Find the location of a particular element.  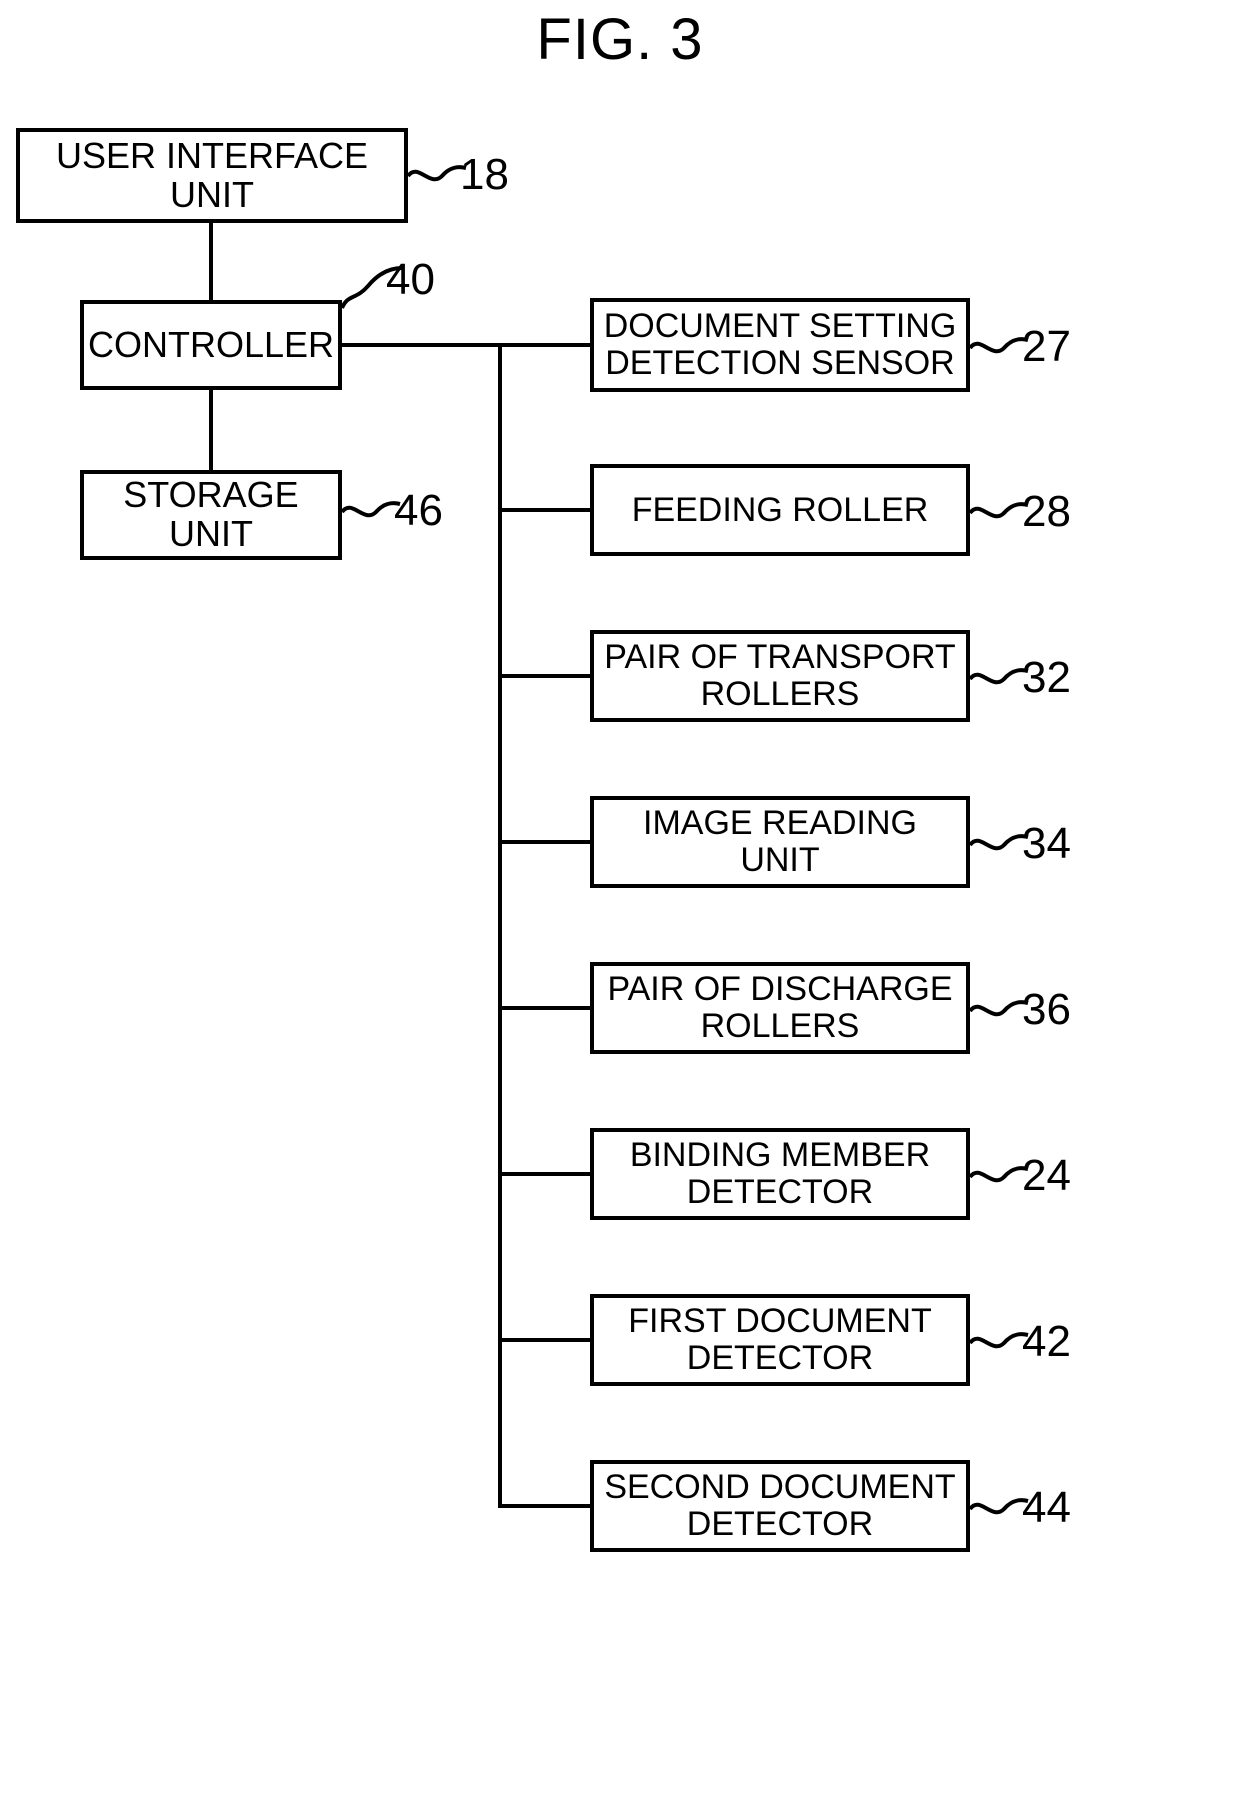

node-second-document-detector: SECOND DOCUMENT DETECTOR is located at coordinates (780, 1506).